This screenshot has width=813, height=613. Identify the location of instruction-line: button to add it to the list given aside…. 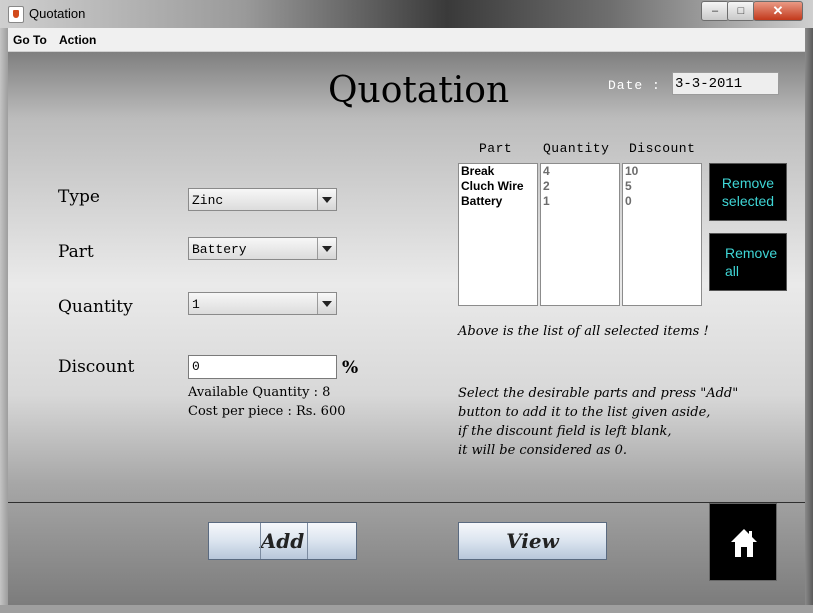
(584, 412).